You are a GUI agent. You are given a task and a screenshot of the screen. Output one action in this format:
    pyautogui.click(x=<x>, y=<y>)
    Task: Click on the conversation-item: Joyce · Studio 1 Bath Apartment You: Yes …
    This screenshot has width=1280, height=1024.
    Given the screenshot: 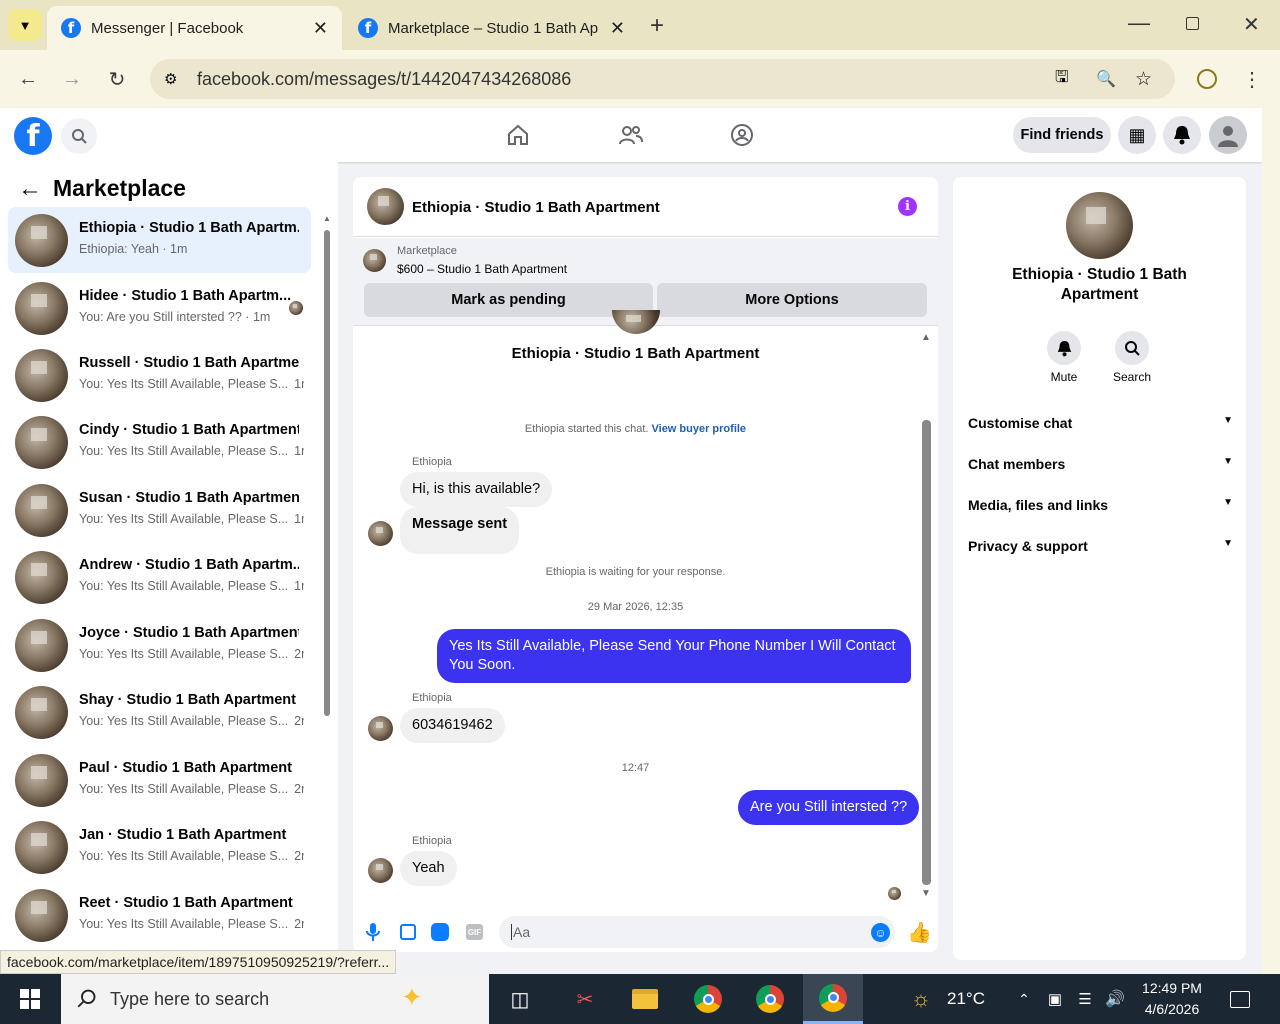 What is the action you would take?
    pyautogui.click(x=159, y=645)
    